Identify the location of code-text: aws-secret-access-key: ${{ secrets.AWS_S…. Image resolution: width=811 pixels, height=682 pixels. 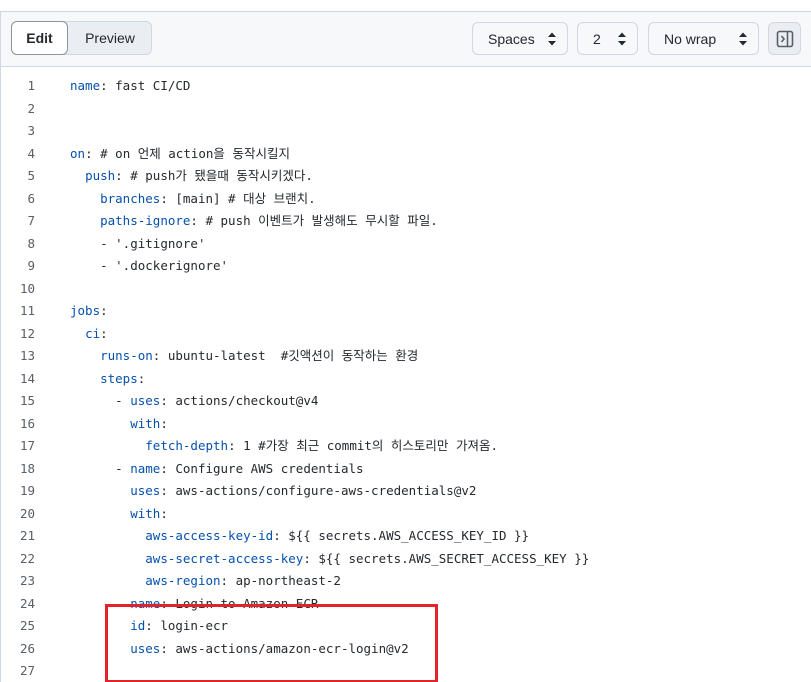
(329, 559).